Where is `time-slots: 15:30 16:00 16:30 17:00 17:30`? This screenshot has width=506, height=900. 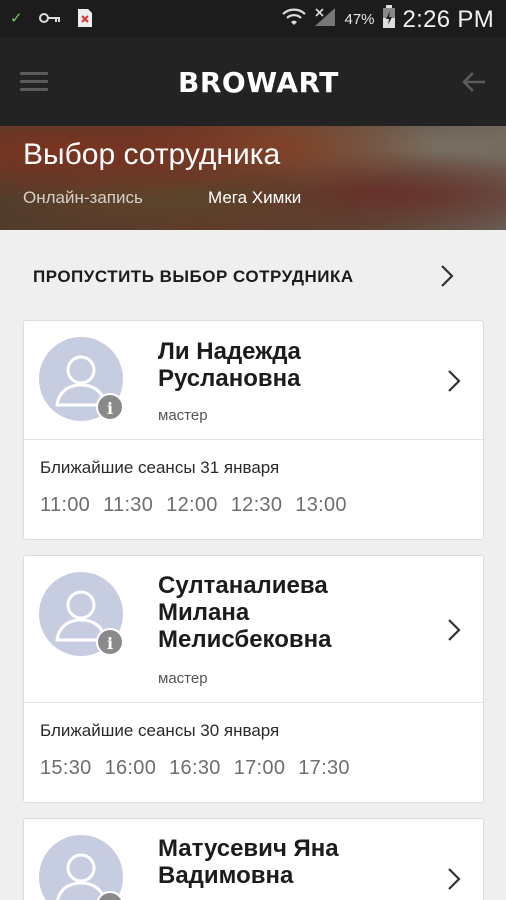 time-slots: 15:30 16:00 16:30 17:00 17:30 is located at coordinates (195, 768).